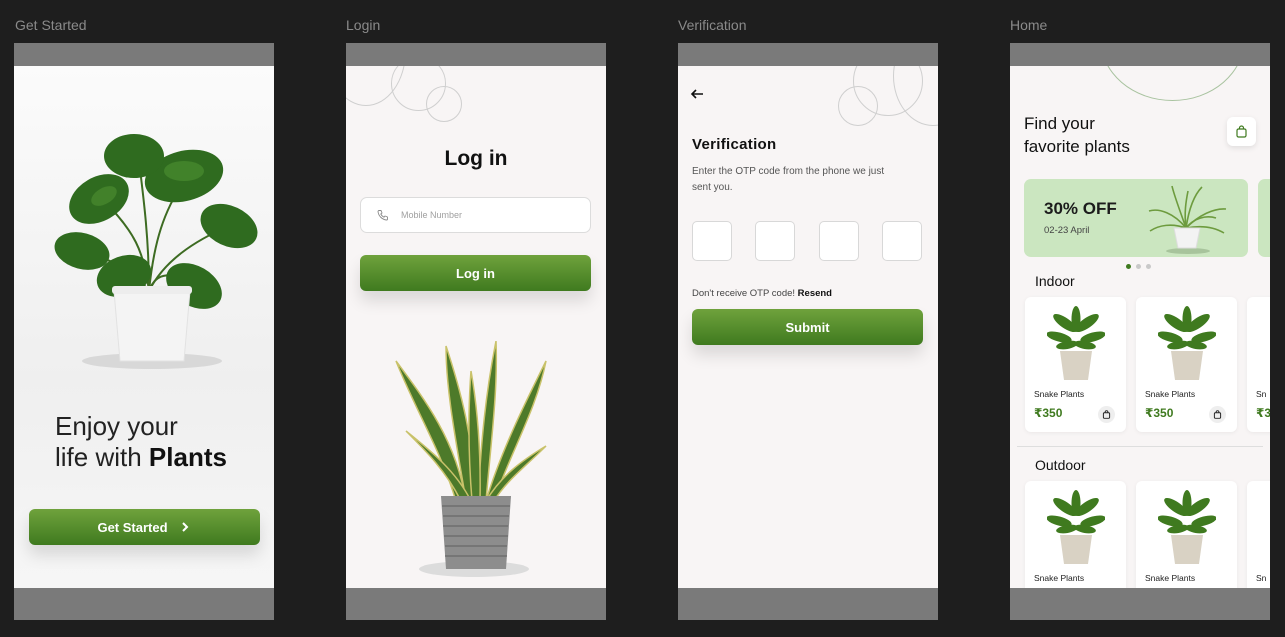  What do you see at coordinates (815, 293) in the screenshot?
I see `resend-link: Resend` at bounding box center [815, 293].